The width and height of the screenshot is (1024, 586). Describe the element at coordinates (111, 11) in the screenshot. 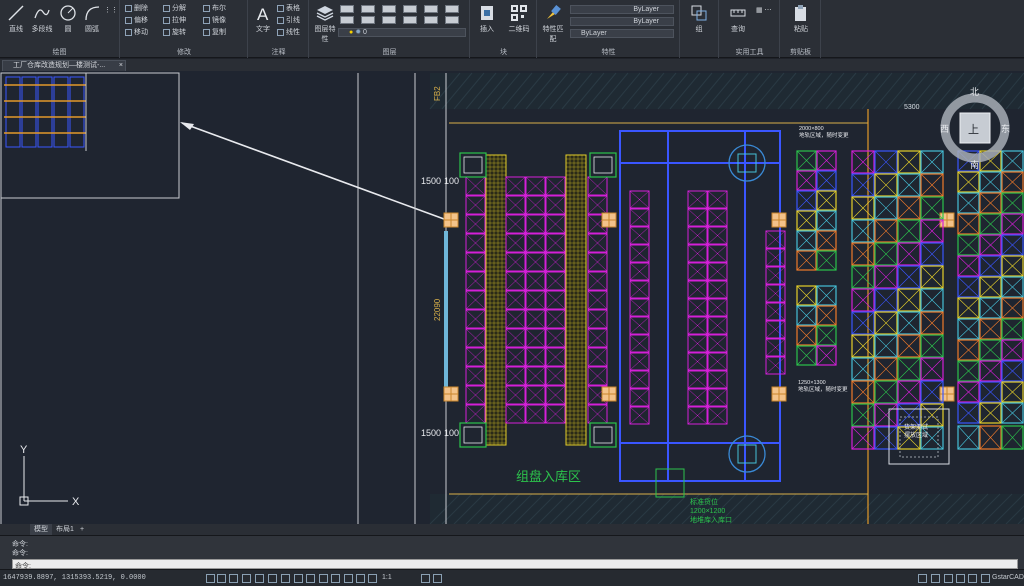

I see `draw-more-icon: ⋮⋮` at that location.